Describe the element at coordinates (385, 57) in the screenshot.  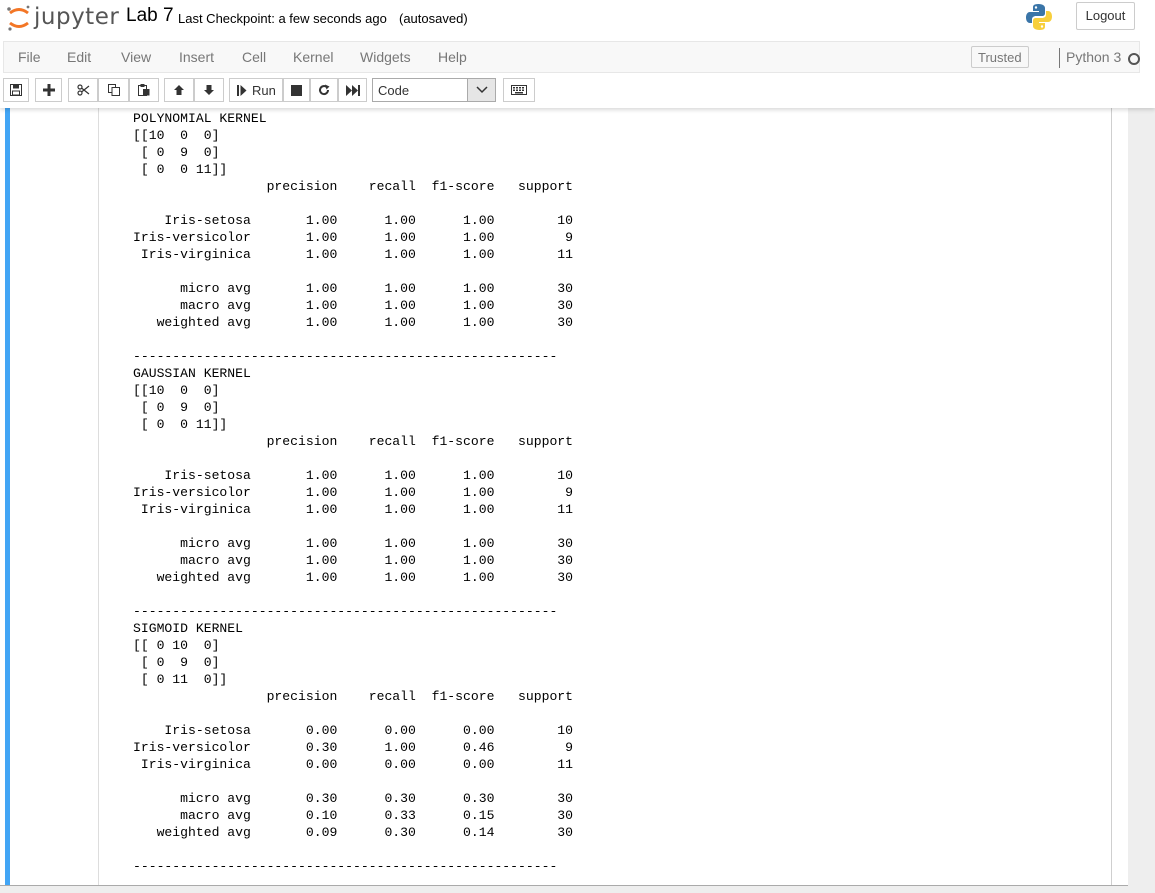
I see `menu-widgets: Widgets` at that location.